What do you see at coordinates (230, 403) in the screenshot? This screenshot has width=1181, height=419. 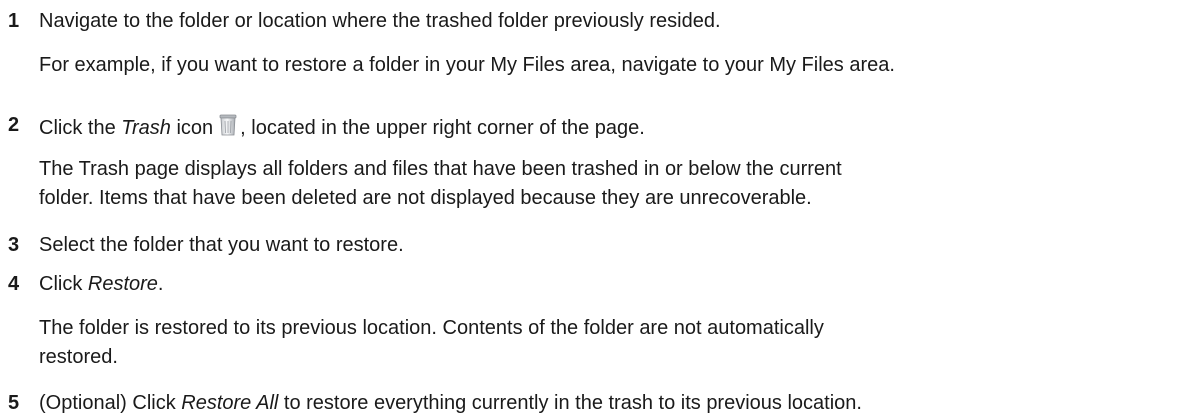 I see `restore-all-term: Restore All` at bounding box center [230, 403].